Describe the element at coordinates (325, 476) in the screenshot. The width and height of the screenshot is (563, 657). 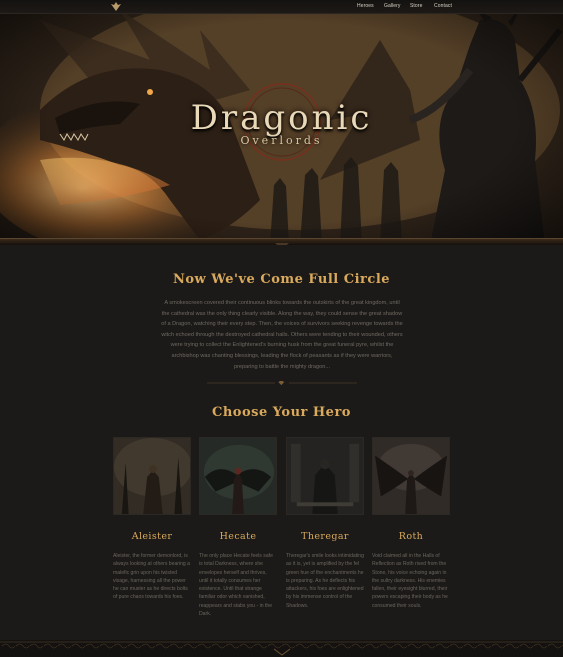
I see `hero-portrait-theregar` at that location.